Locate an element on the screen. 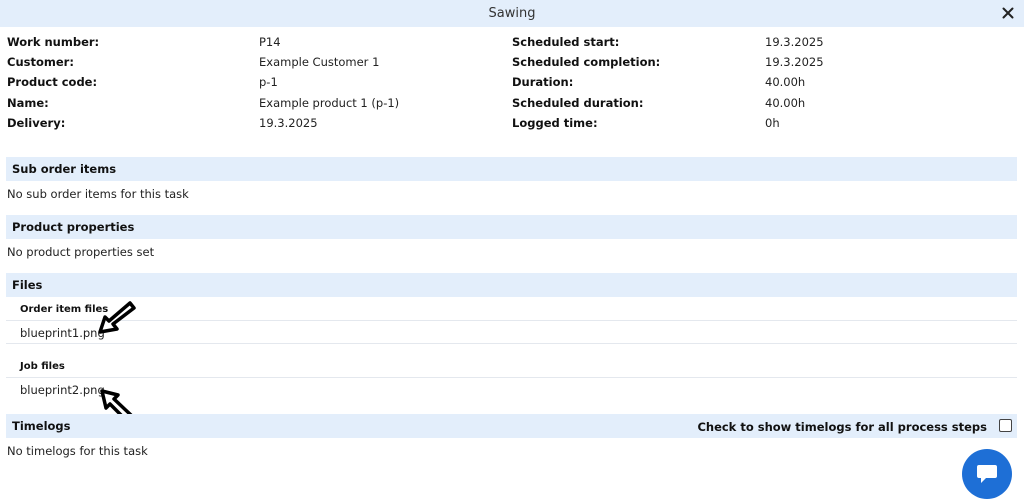 Image resolution: width=1024 pixels, height=503 pixels. show-all-timelogs-checkbox is located at coordinates (1005, 425).